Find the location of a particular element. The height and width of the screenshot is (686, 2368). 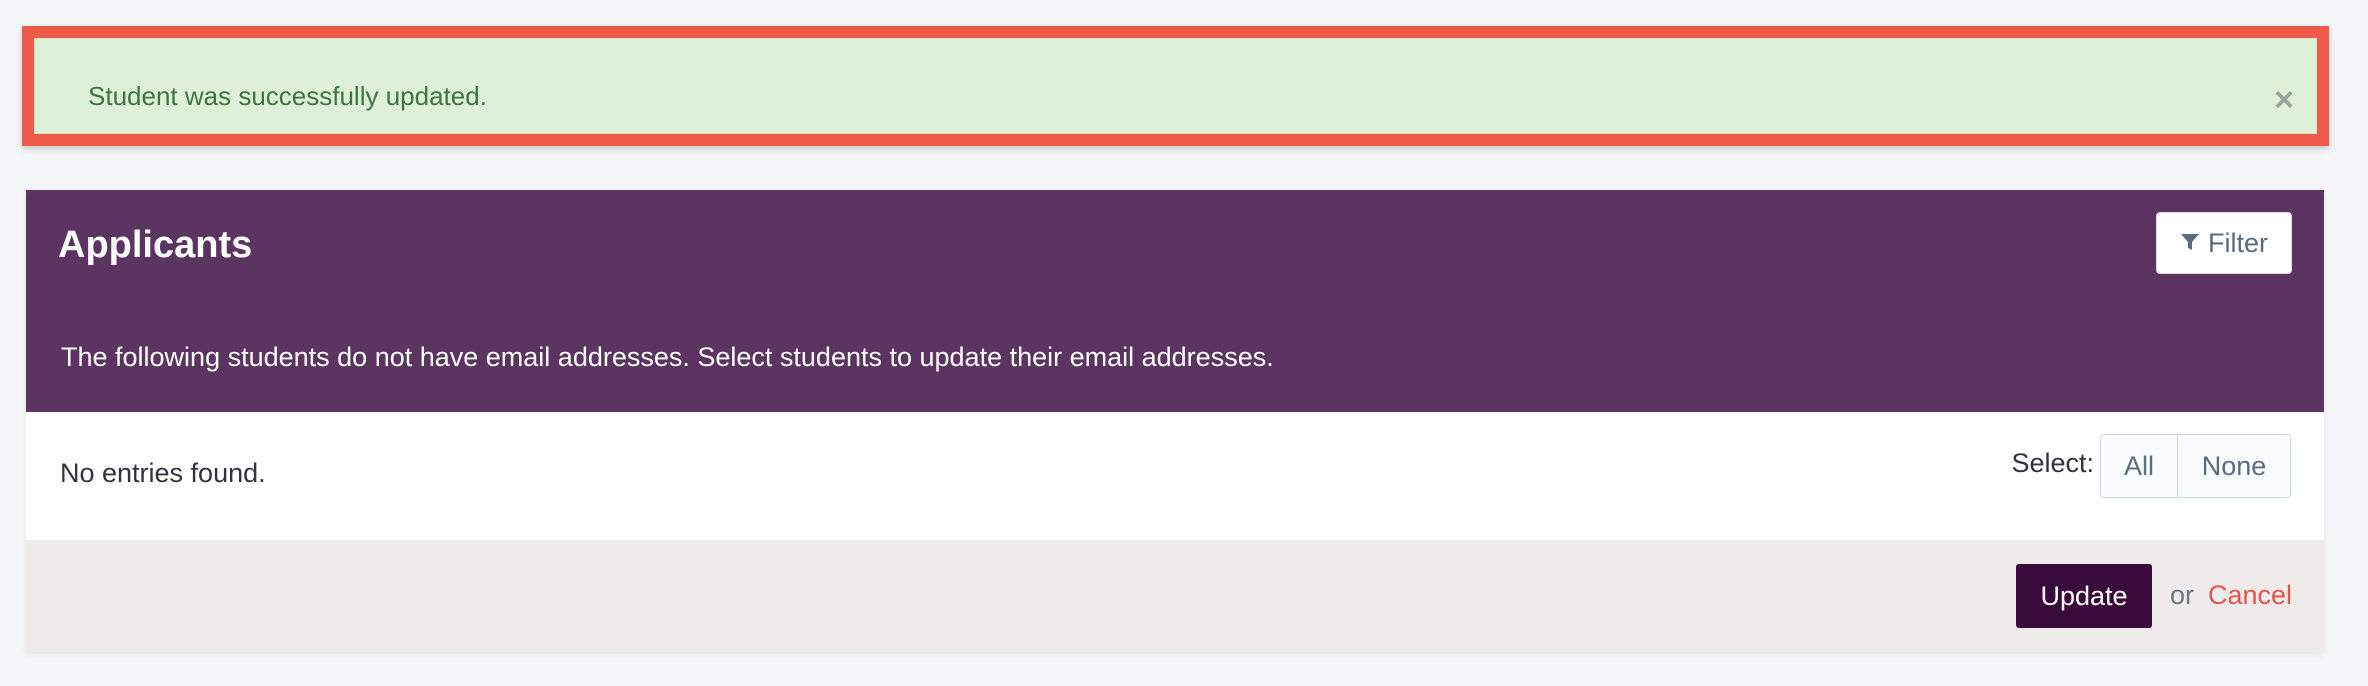

update-button: Update is located at coordinates (2084, 596).